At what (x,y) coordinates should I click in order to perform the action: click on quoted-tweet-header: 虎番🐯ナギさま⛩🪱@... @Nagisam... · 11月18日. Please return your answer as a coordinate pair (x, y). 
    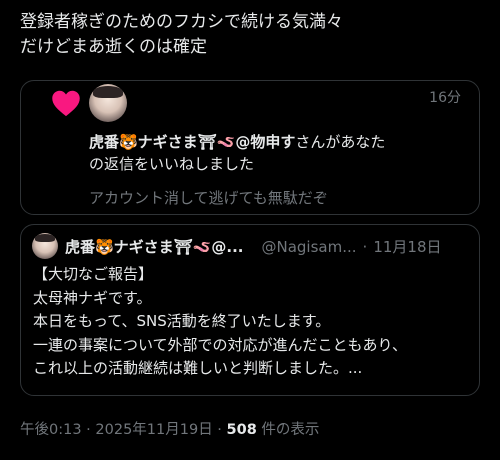
    Looking at the image, I should click on (267, 246).